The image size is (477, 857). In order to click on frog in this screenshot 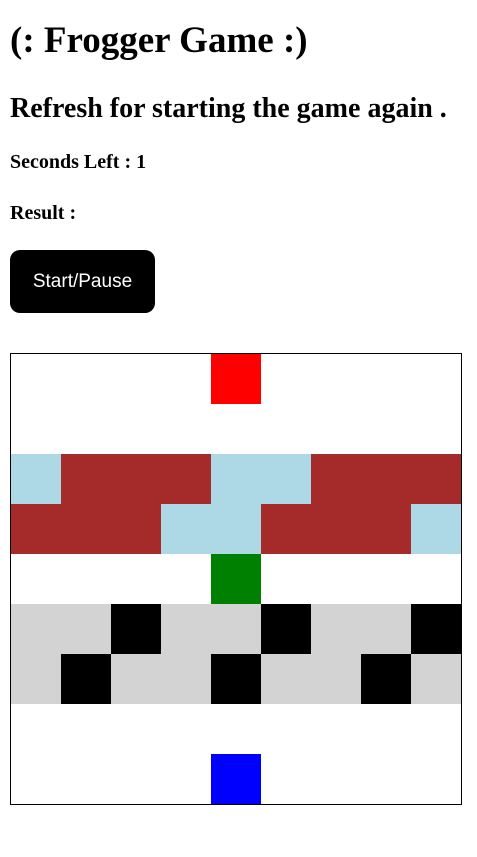, I will do `click(236, 579)`.